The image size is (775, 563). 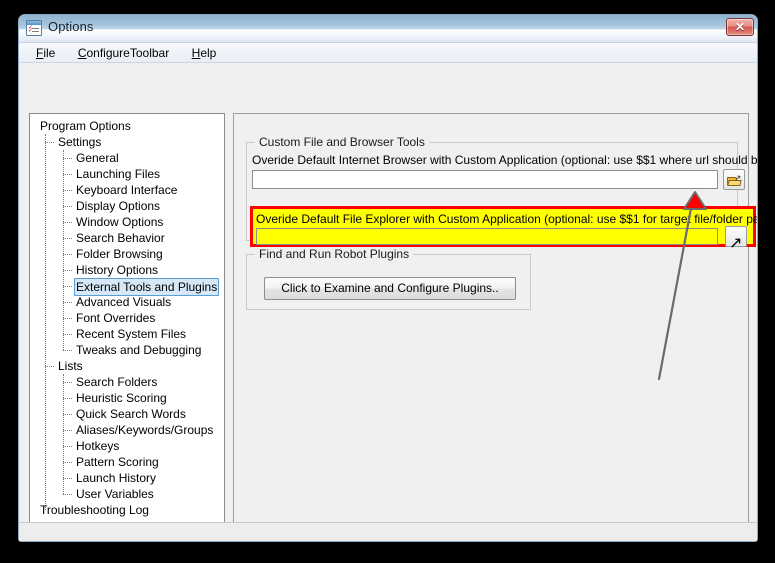 I want to click on tree-item-label: Window Options, so click(x=120, y=222).